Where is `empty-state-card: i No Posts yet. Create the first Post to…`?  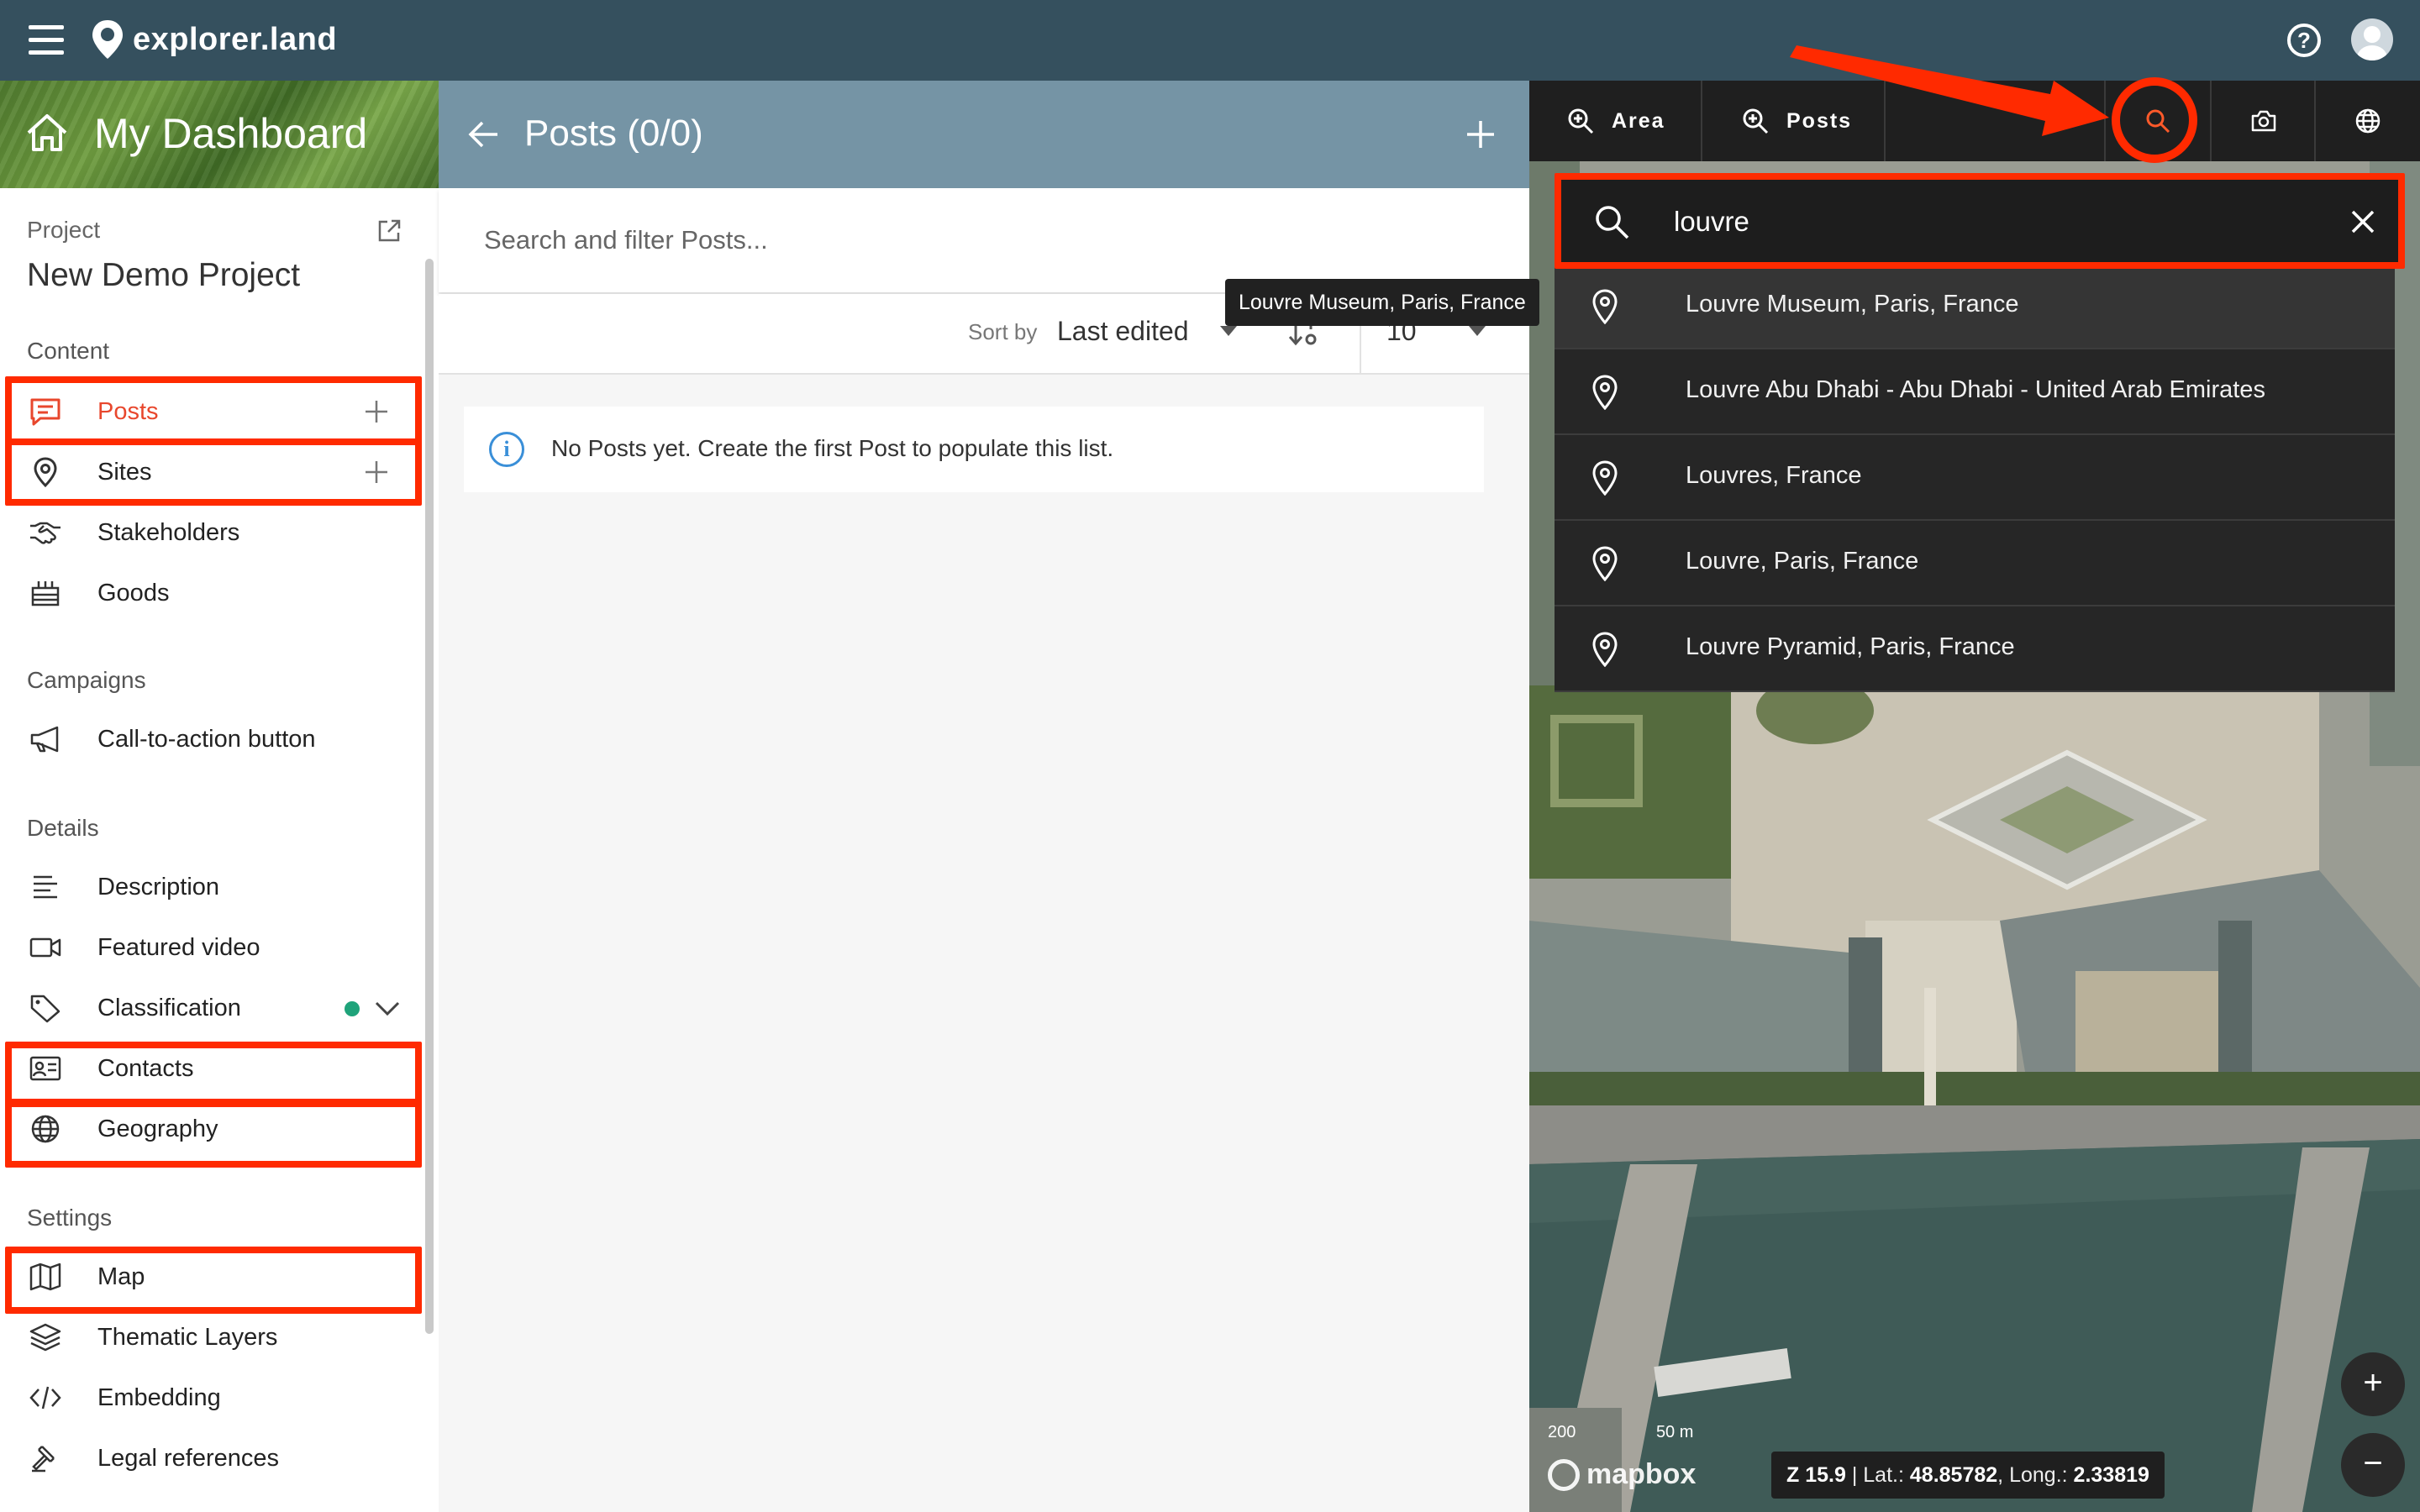
empty-state-card: i No Posts yet. Create the first Post to… is located at coordinates (974, 449).